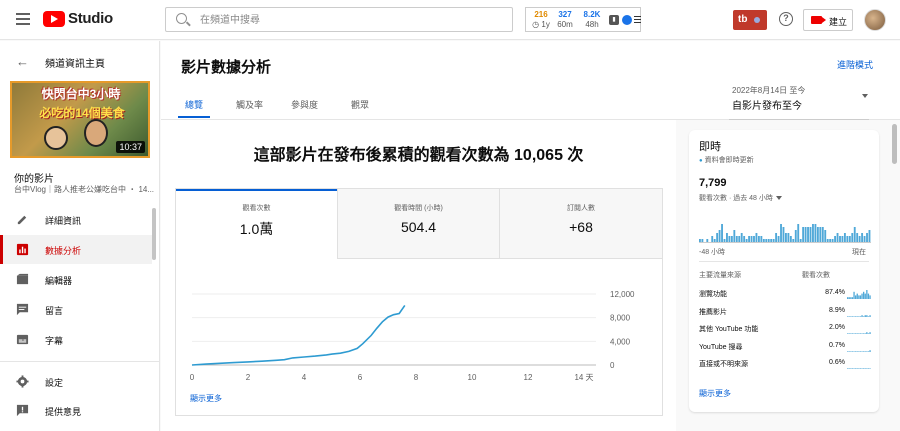  I want to click on back-arrow-icon: ←, so click(22, 61).